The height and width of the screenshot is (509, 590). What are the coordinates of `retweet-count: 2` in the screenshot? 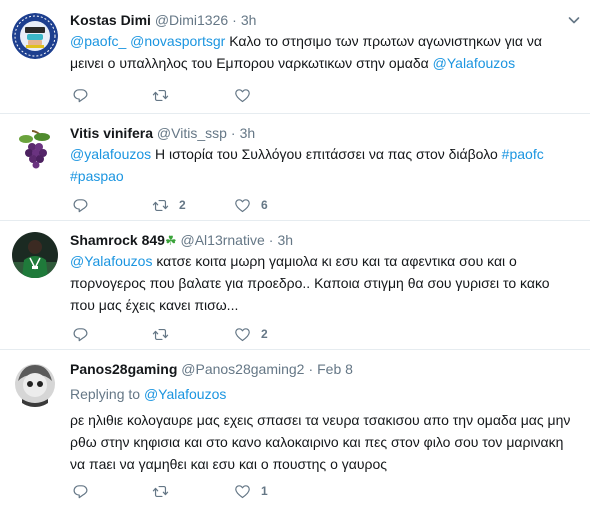 It's located at (182, 205).